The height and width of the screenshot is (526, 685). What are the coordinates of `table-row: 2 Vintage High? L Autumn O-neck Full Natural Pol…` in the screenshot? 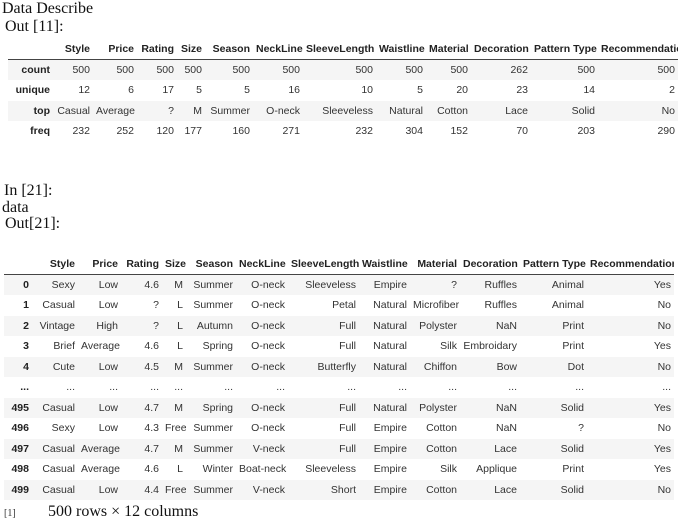 It's located at (339, 325).